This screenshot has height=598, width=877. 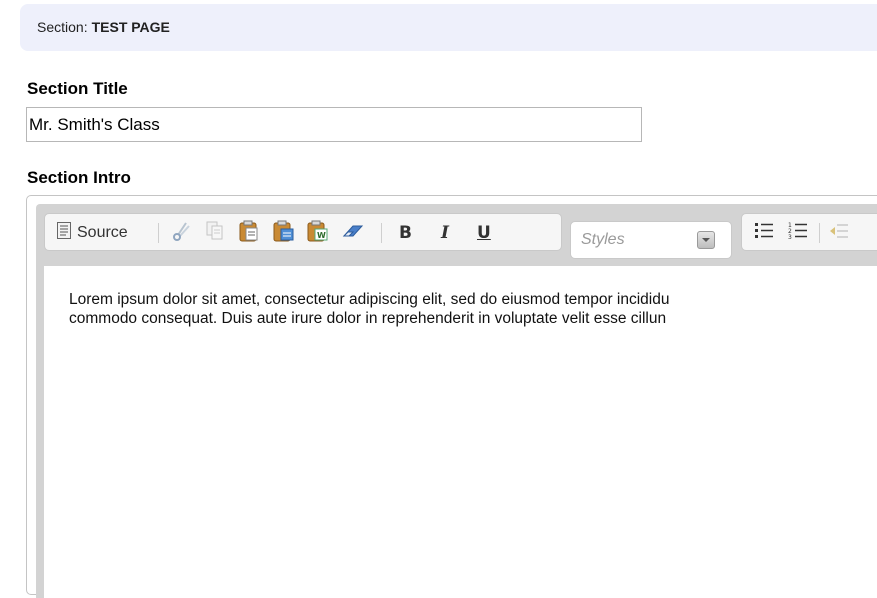 I want to click on outdent-icon, so click(x=839, y=233).